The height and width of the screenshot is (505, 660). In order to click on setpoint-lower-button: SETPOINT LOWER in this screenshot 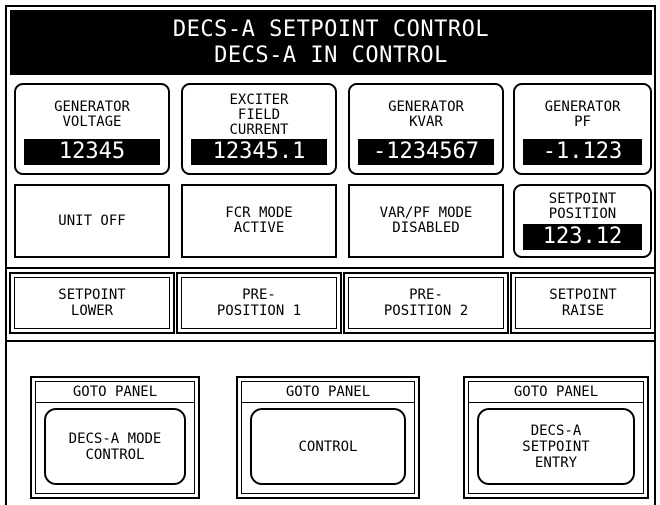, I will do `click(92, 303)`.